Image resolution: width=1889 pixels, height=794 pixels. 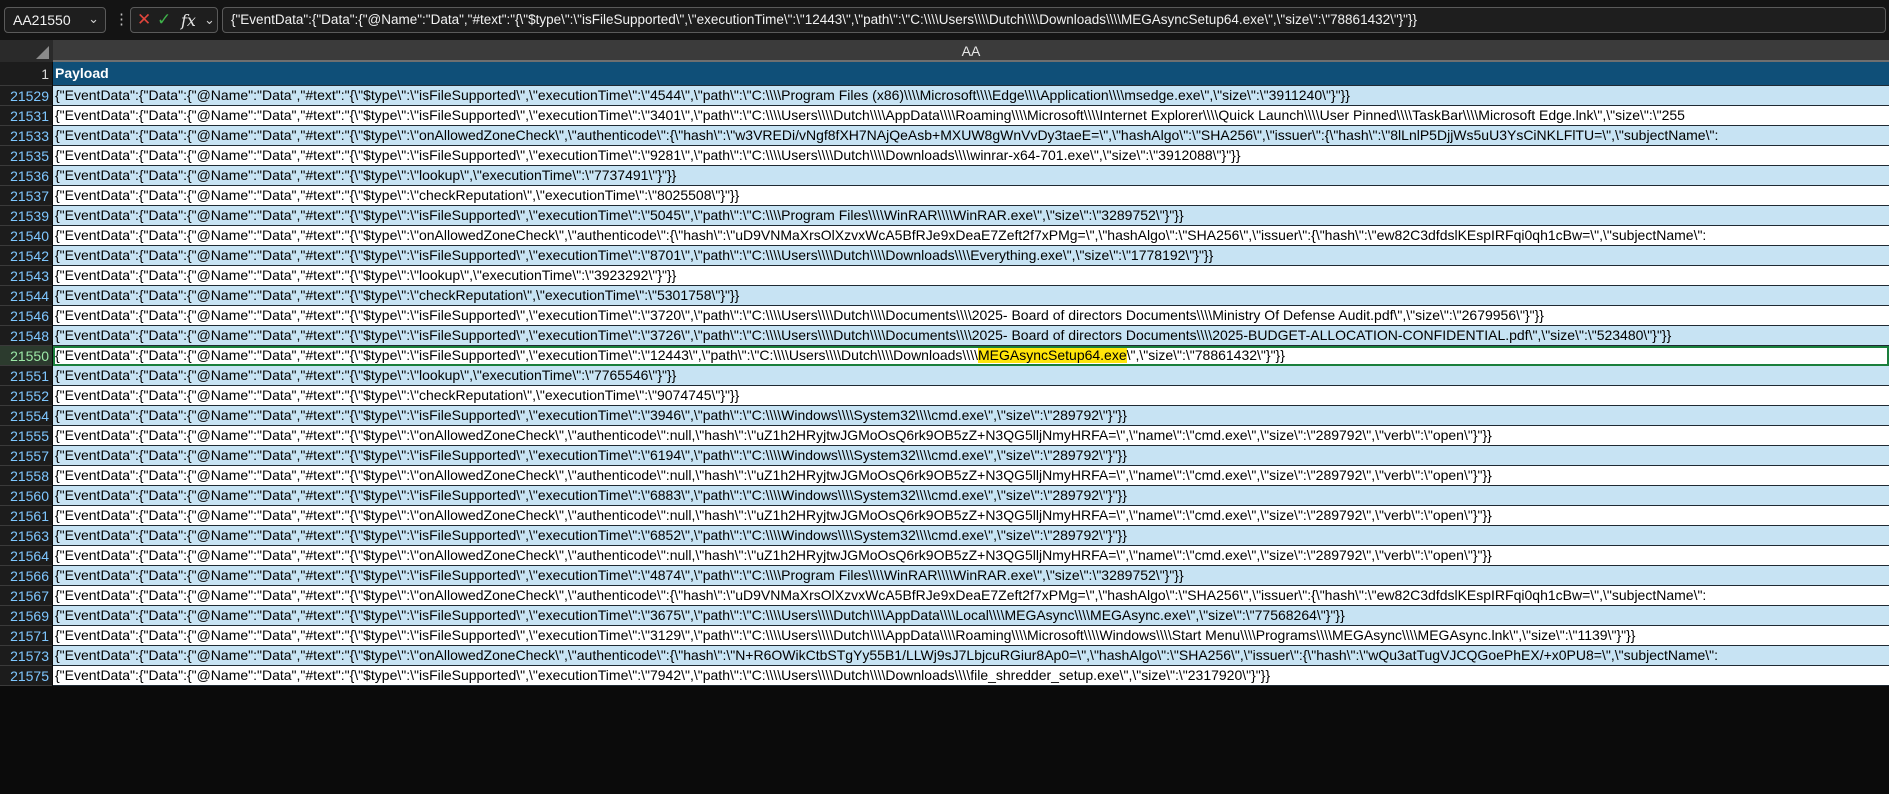 I want to click on row-number: 21543, so click(x=26, y=276).